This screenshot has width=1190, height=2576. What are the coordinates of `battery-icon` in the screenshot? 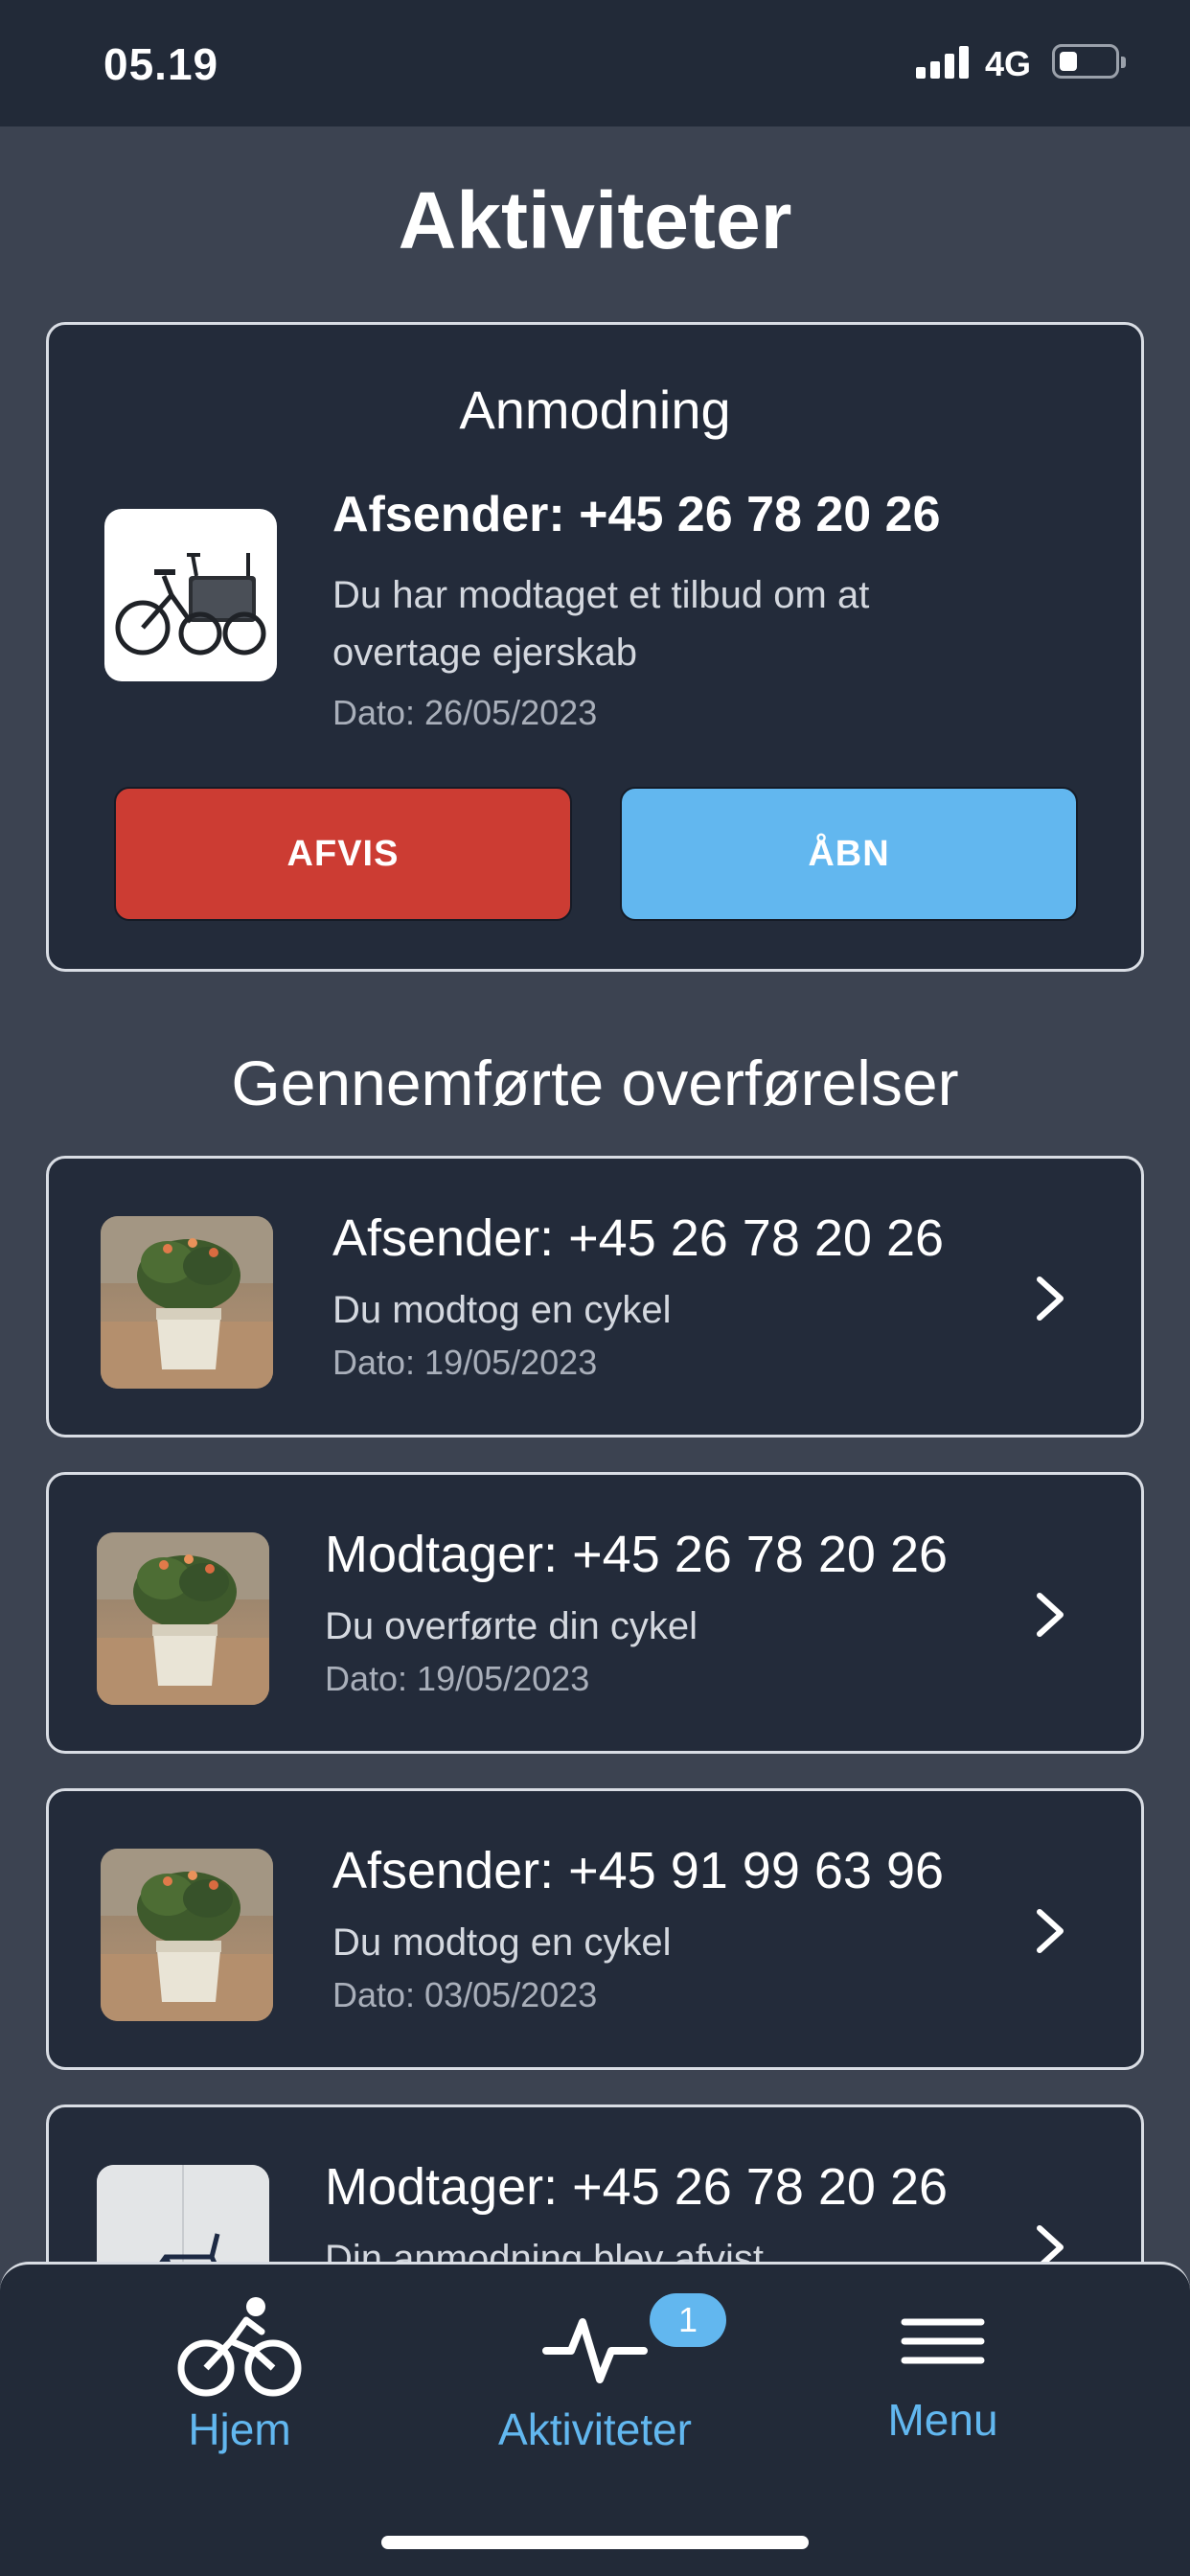 It's located at (1089, 62).